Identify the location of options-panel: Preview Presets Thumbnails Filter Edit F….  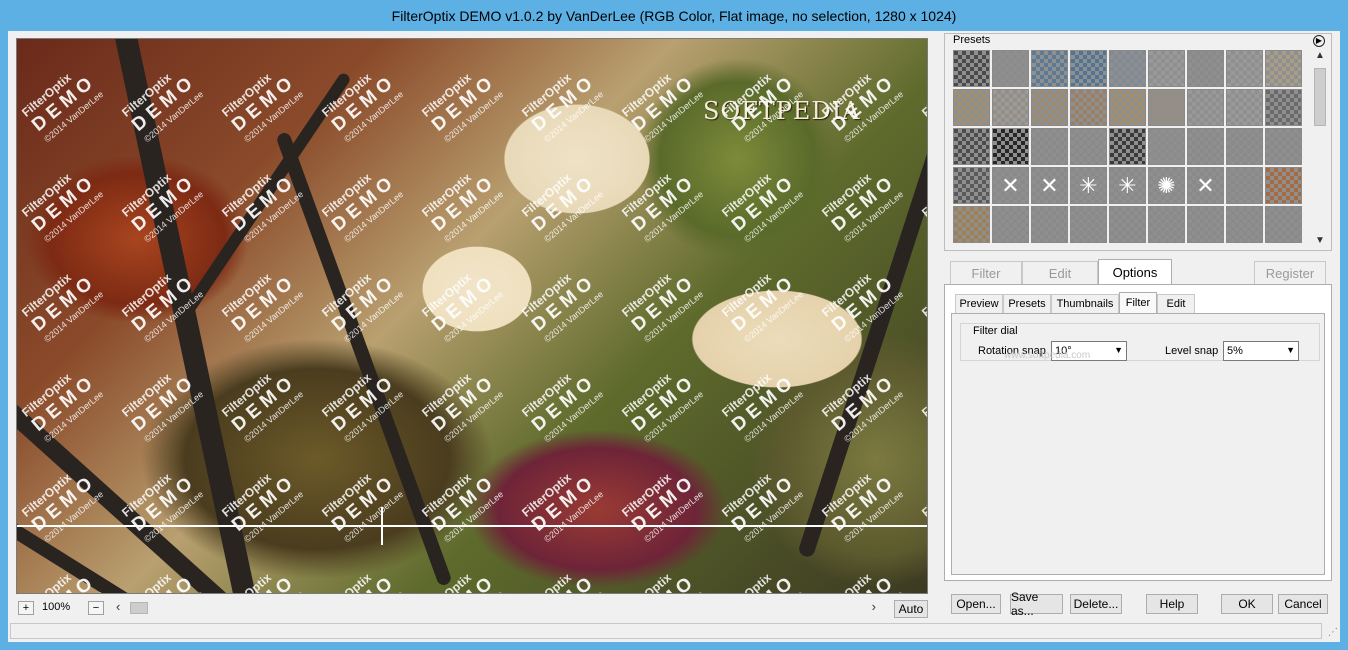
(1138, 432).